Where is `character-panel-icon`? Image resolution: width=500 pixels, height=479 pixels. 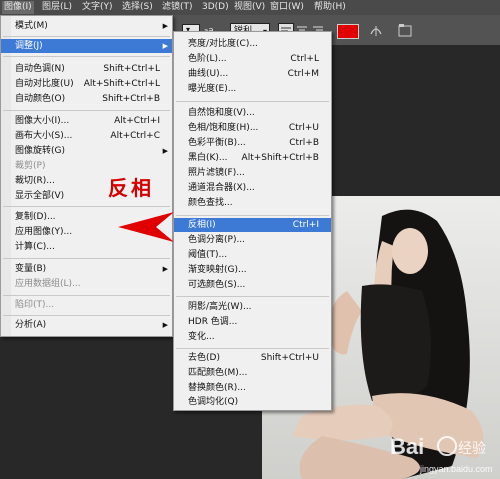
character-panel-icon is located at coordinates (405, 30).